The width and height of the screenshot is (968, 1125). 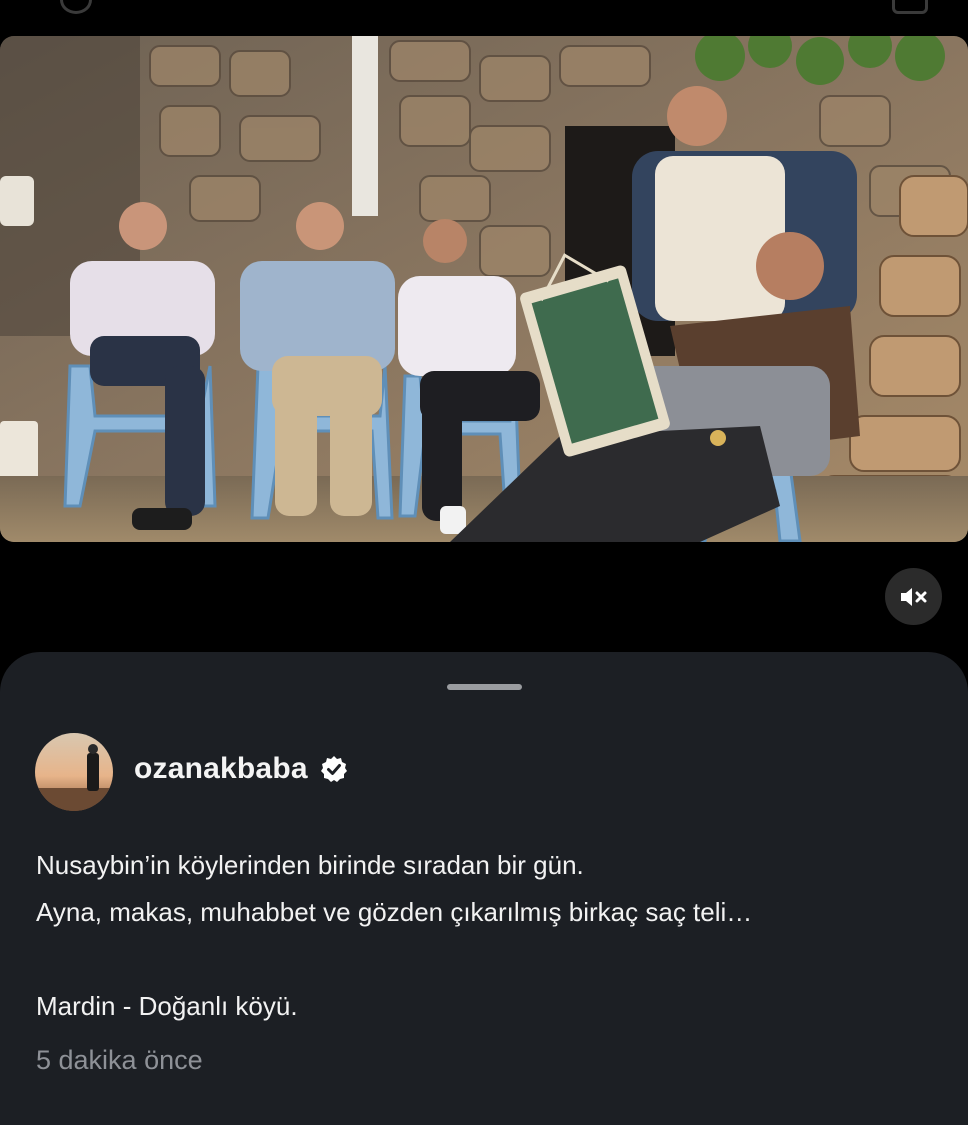 I want to click on top-bar, so click(x=484, y=18).